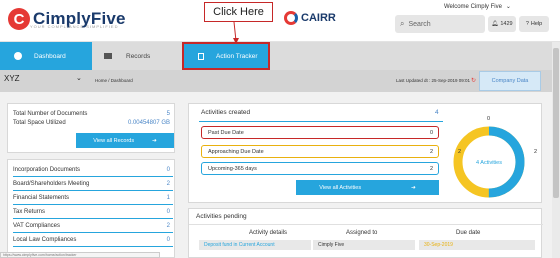 Image resolution: width=560 pixels, height=258 pixels. I want to click on column-header-activity: Activity details, so click(268, 233).